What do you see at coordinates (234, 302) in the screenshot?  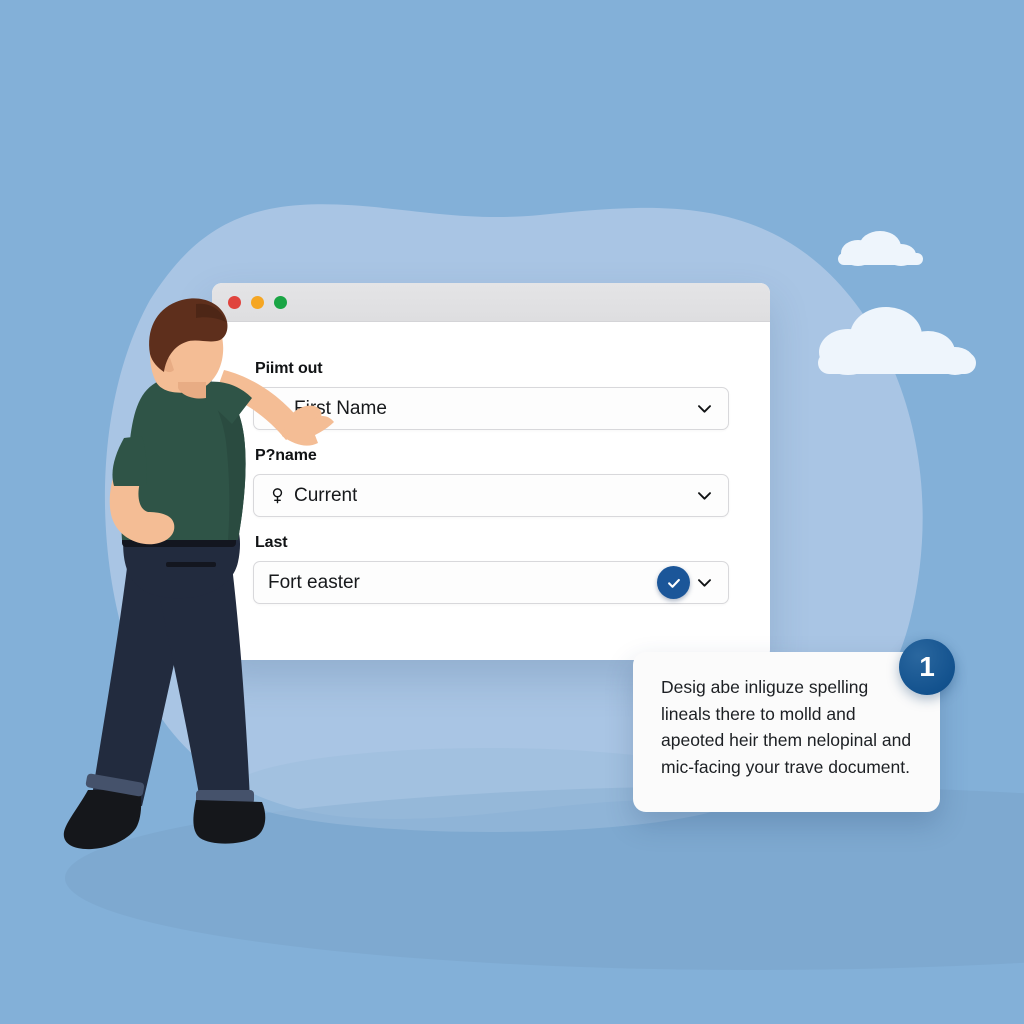 I see `window-close-button` at bounding box center [234, 302].